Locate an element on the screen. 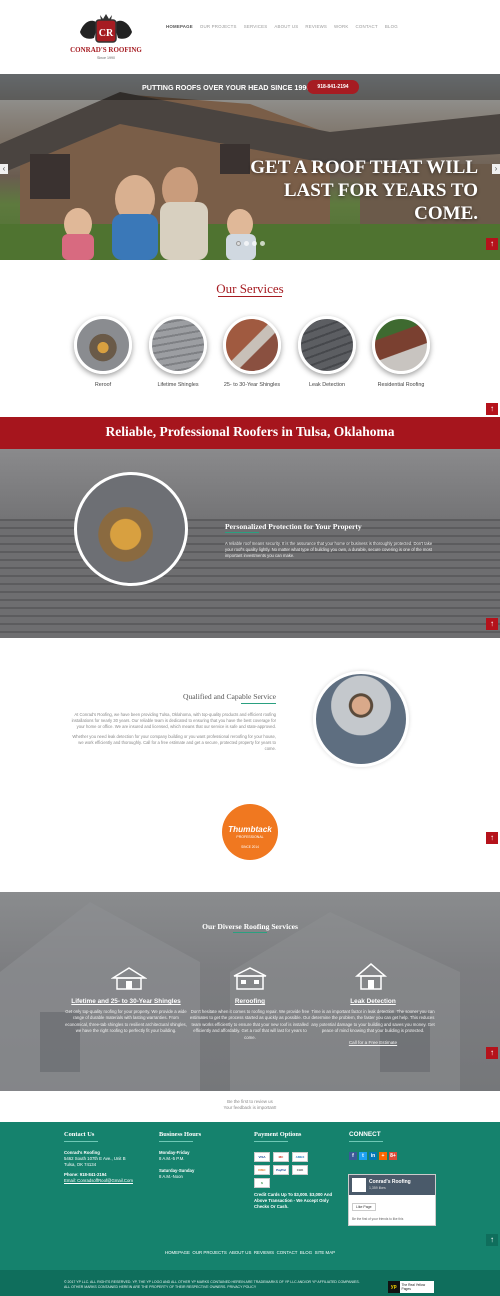 The width and height of the screenshot is (500, 1296). column-title: Lifetime and 25- to 30-Year Shingles is located at coordinates (126, 1001).